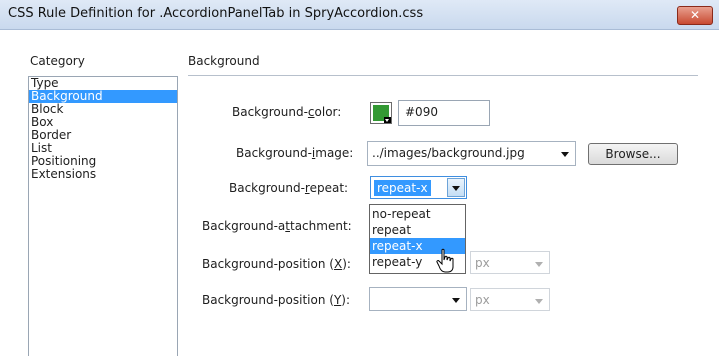 The image size is (719, 356). Describe the element at coordinates (387, 120) in the screenshot. I see `swatch-dropdown-icon` at that location.